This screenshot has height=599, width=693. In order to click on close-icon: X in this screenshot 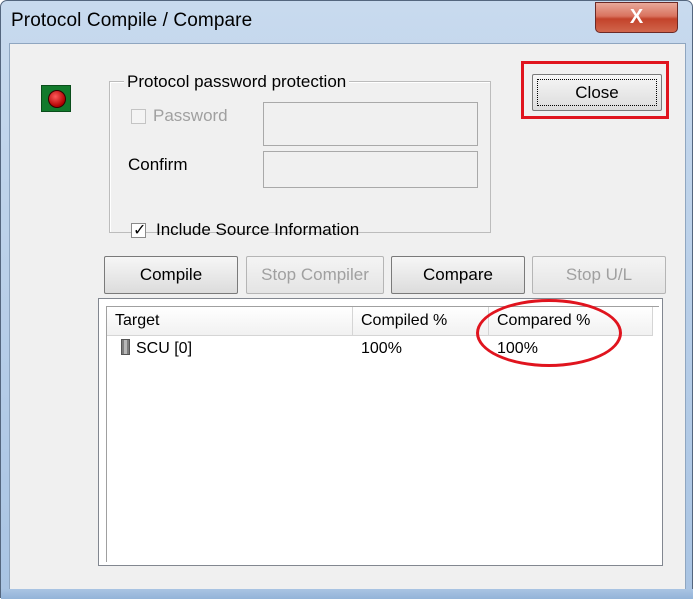, I will do `click(636, 17)`.